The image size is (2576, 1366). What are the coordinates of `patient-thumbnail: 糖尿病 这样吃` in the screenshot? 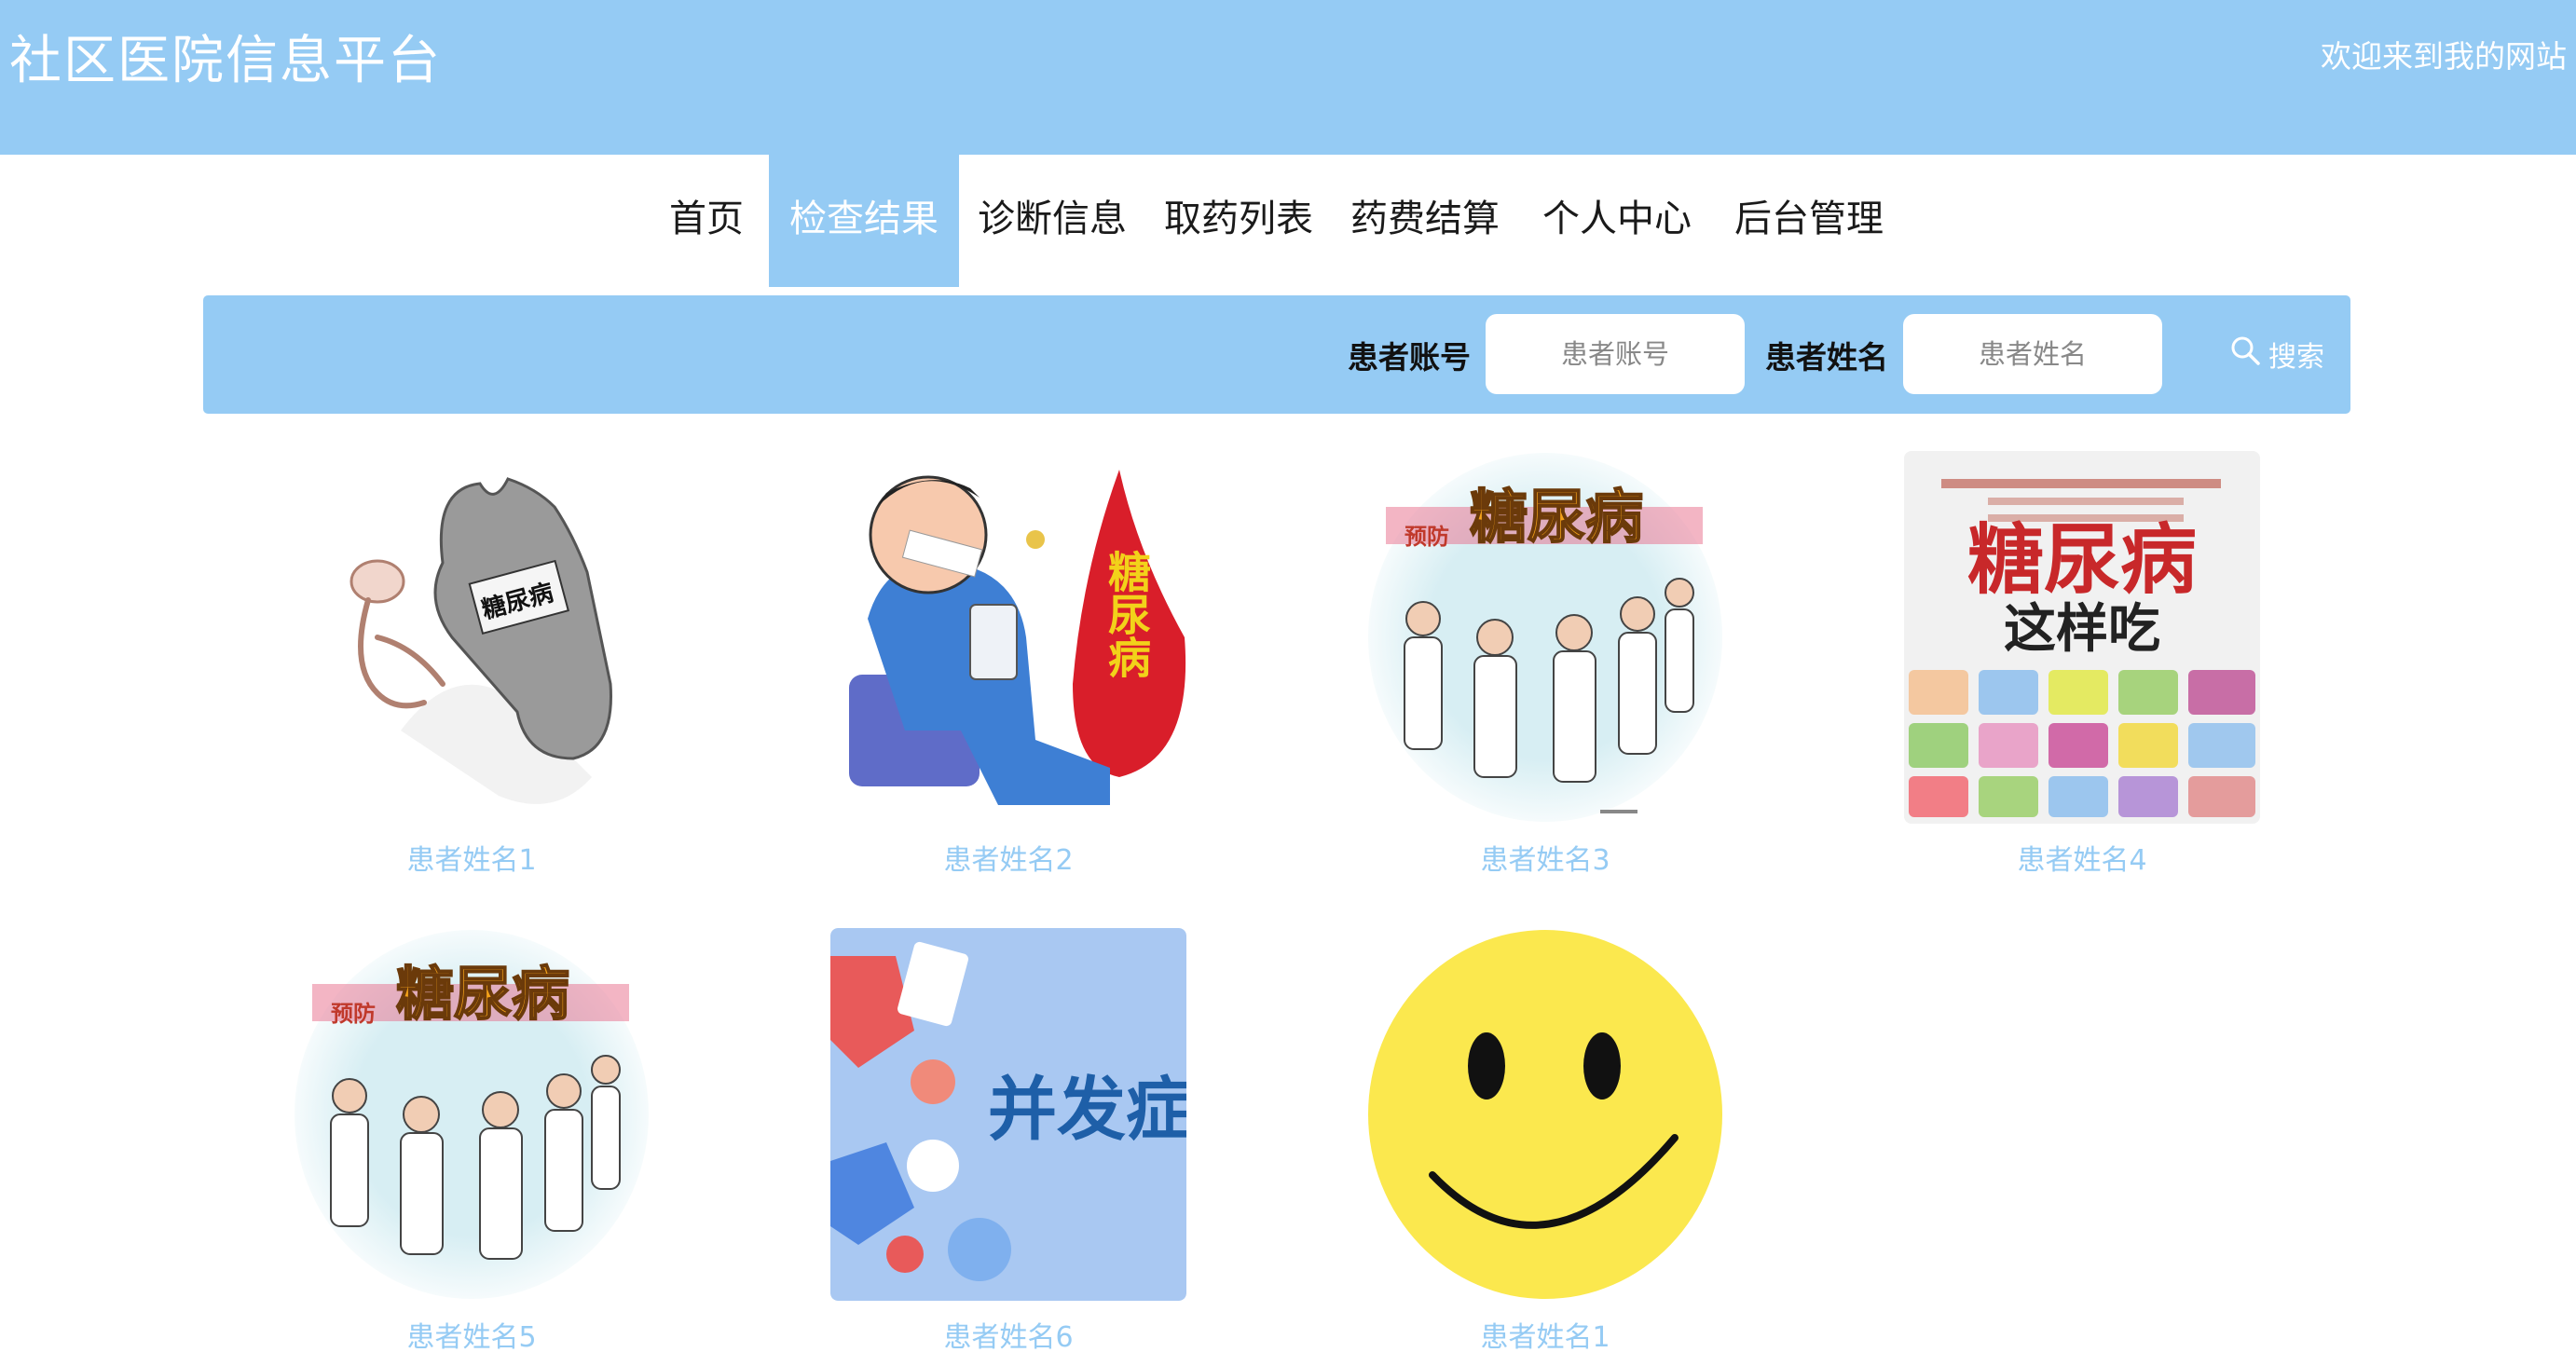 It's located at (2082, 637).